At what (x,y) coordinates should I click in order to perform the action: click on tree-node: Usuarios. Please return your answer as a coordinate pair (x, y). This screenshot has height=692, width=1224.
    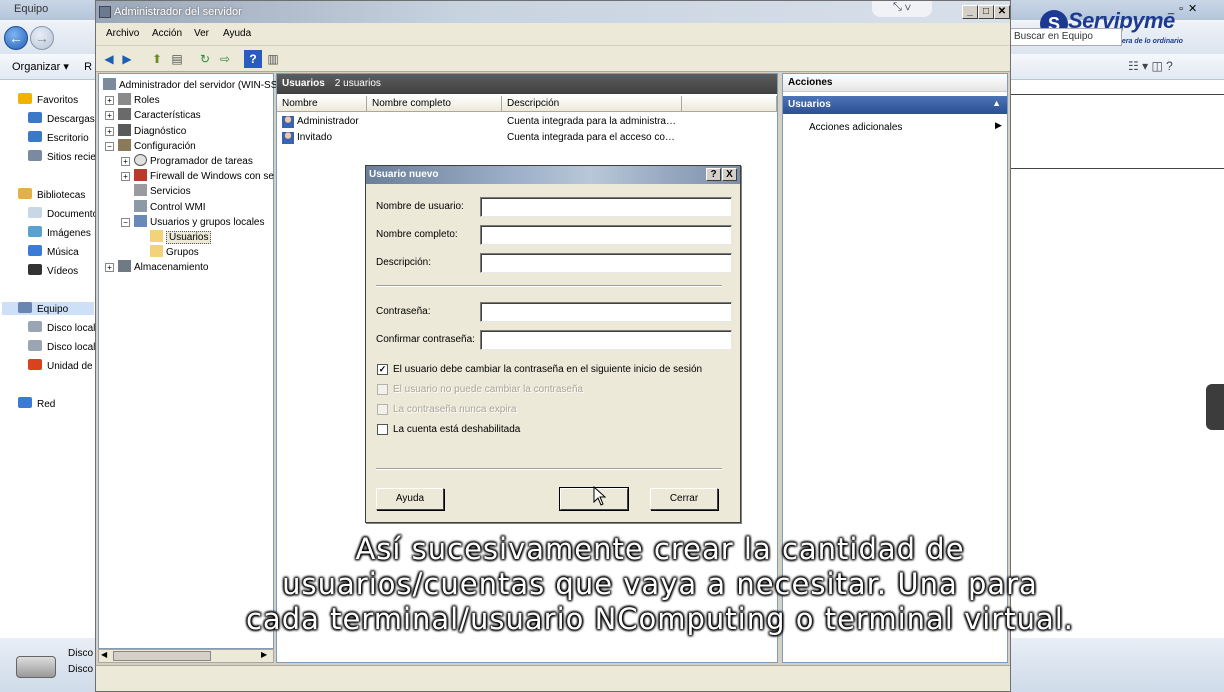
    Looking at the image, I should click on (174, 237).